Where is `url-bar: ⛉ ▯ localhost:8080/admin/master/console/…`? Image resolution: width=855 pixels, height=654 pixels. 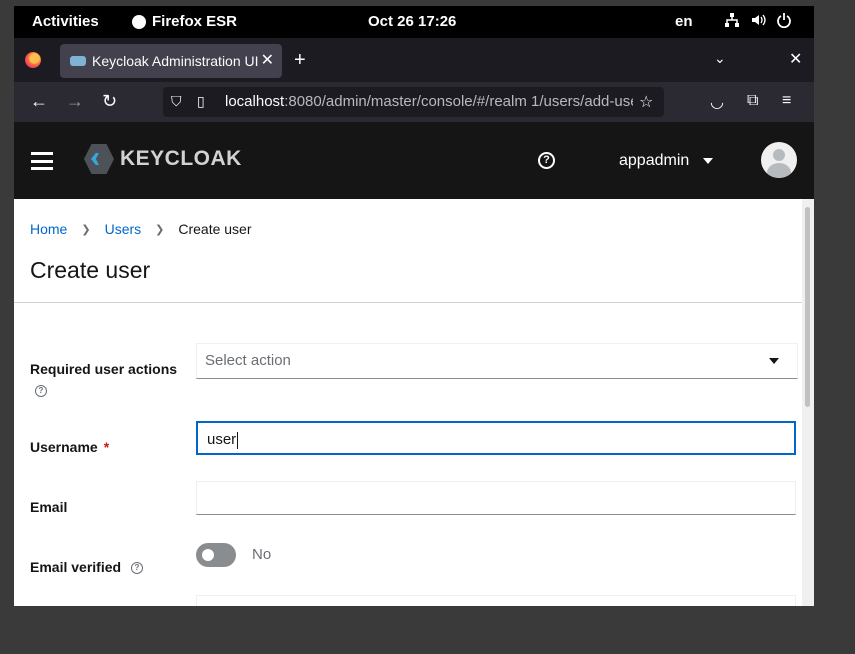
url-bar: ⛉ ▯ localhost:8080/admin/master/console/… is located at coordinates (413, 102).